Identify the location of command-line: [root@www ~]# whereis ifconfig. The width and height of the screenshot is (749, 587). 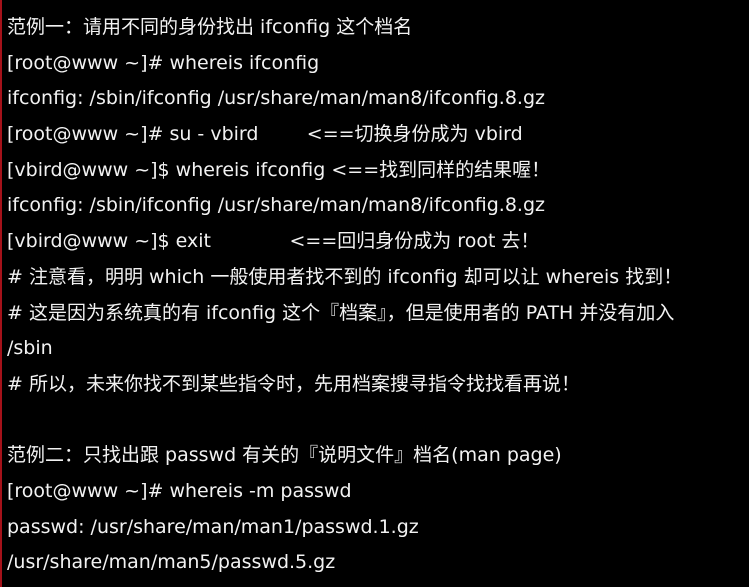
(163, 62).